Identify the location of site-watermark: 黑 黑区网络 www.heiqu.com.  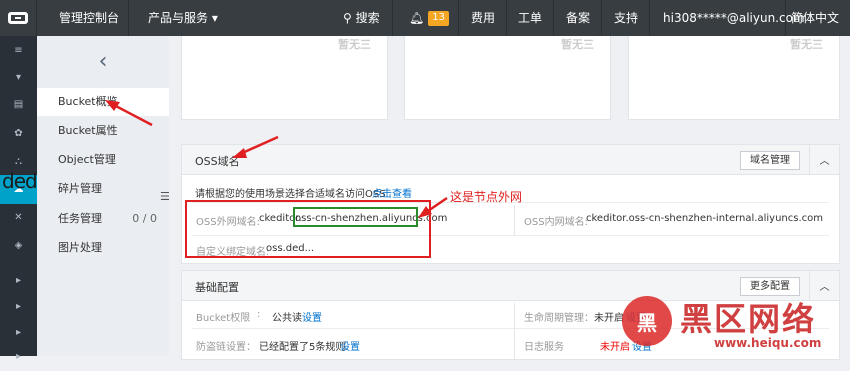
(732, 323).